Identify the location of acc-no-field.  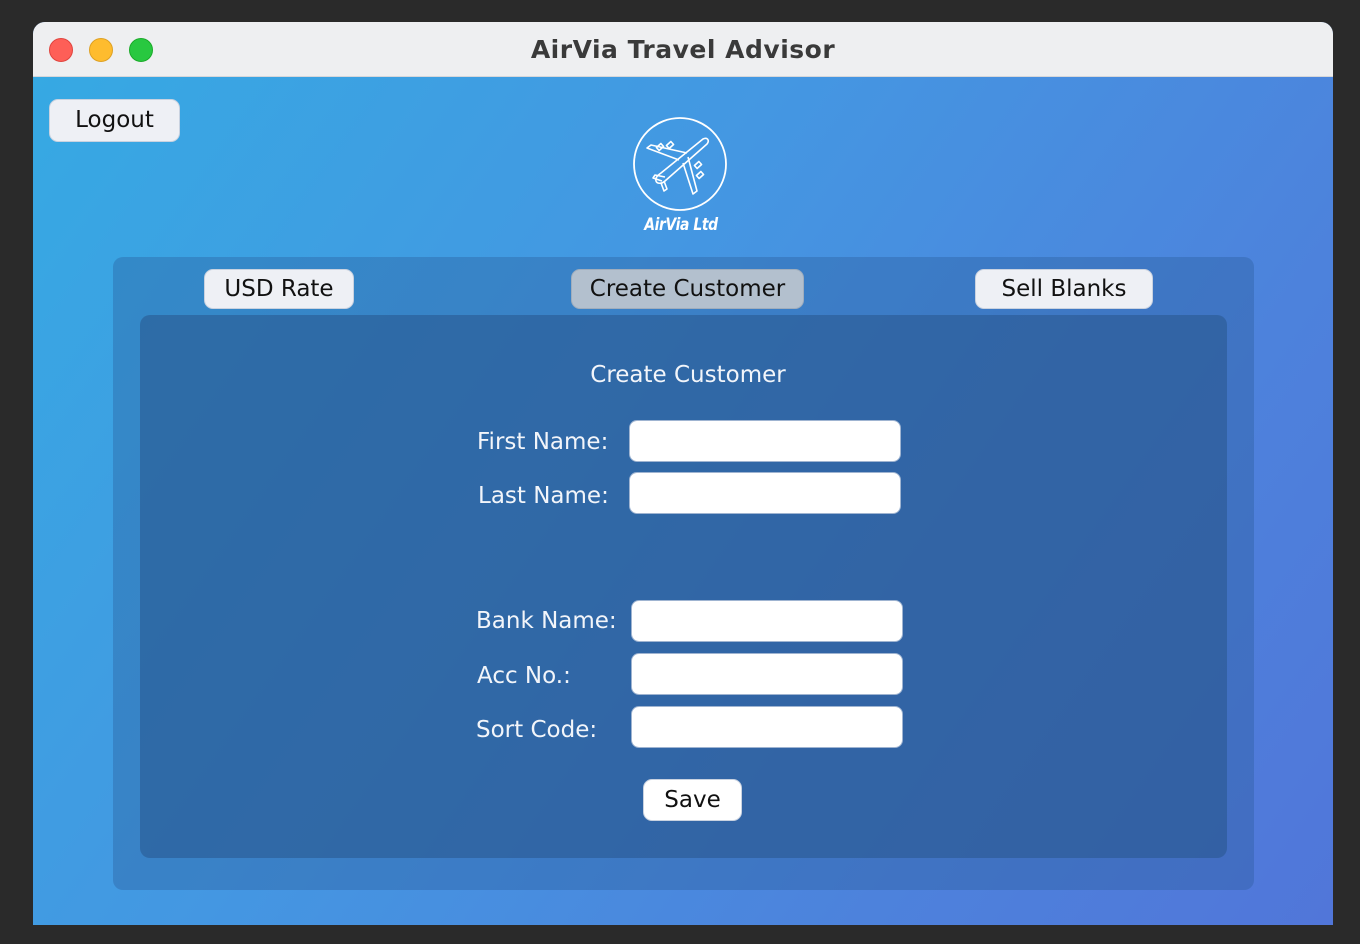
(767, 674).